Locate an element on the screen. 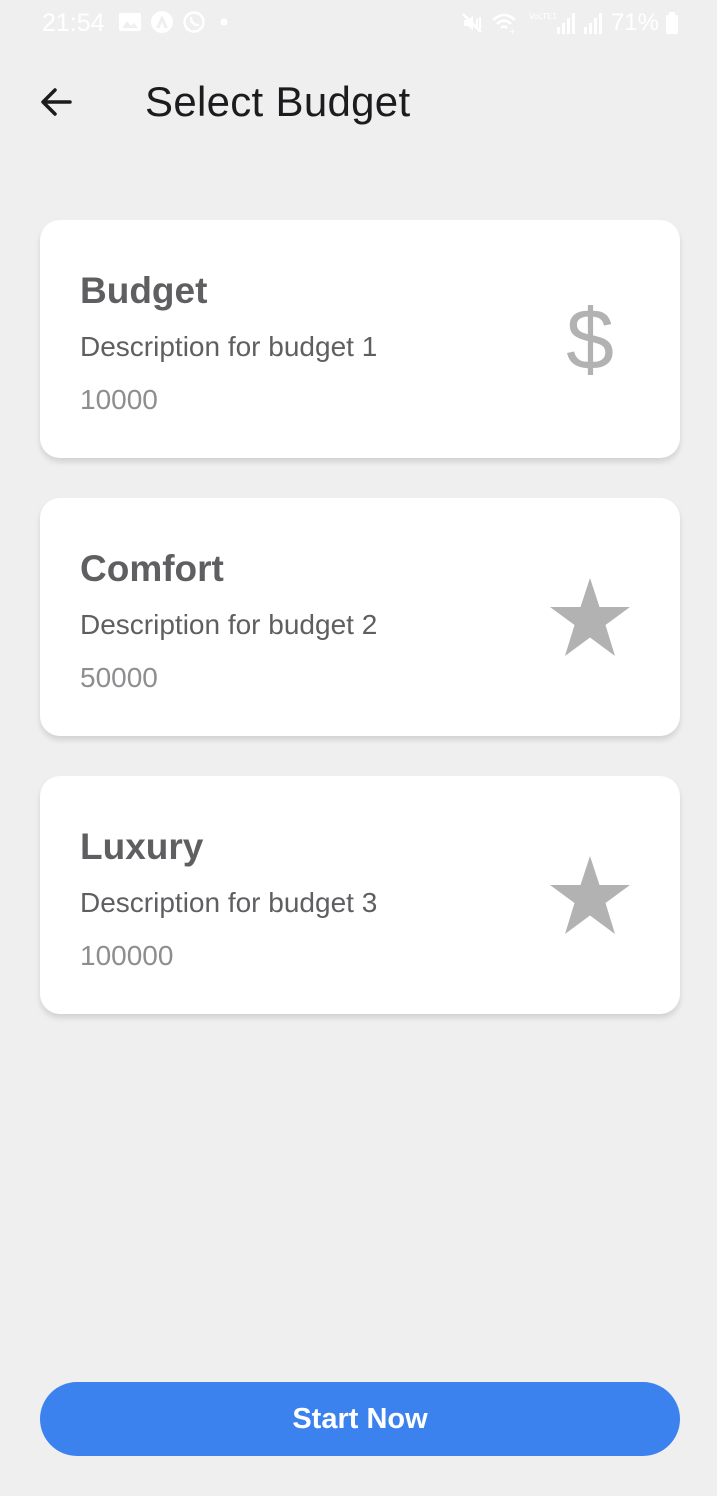 The width and height of the screenshot is (717, 1496). app-icon is located at coordinates (162, 22).